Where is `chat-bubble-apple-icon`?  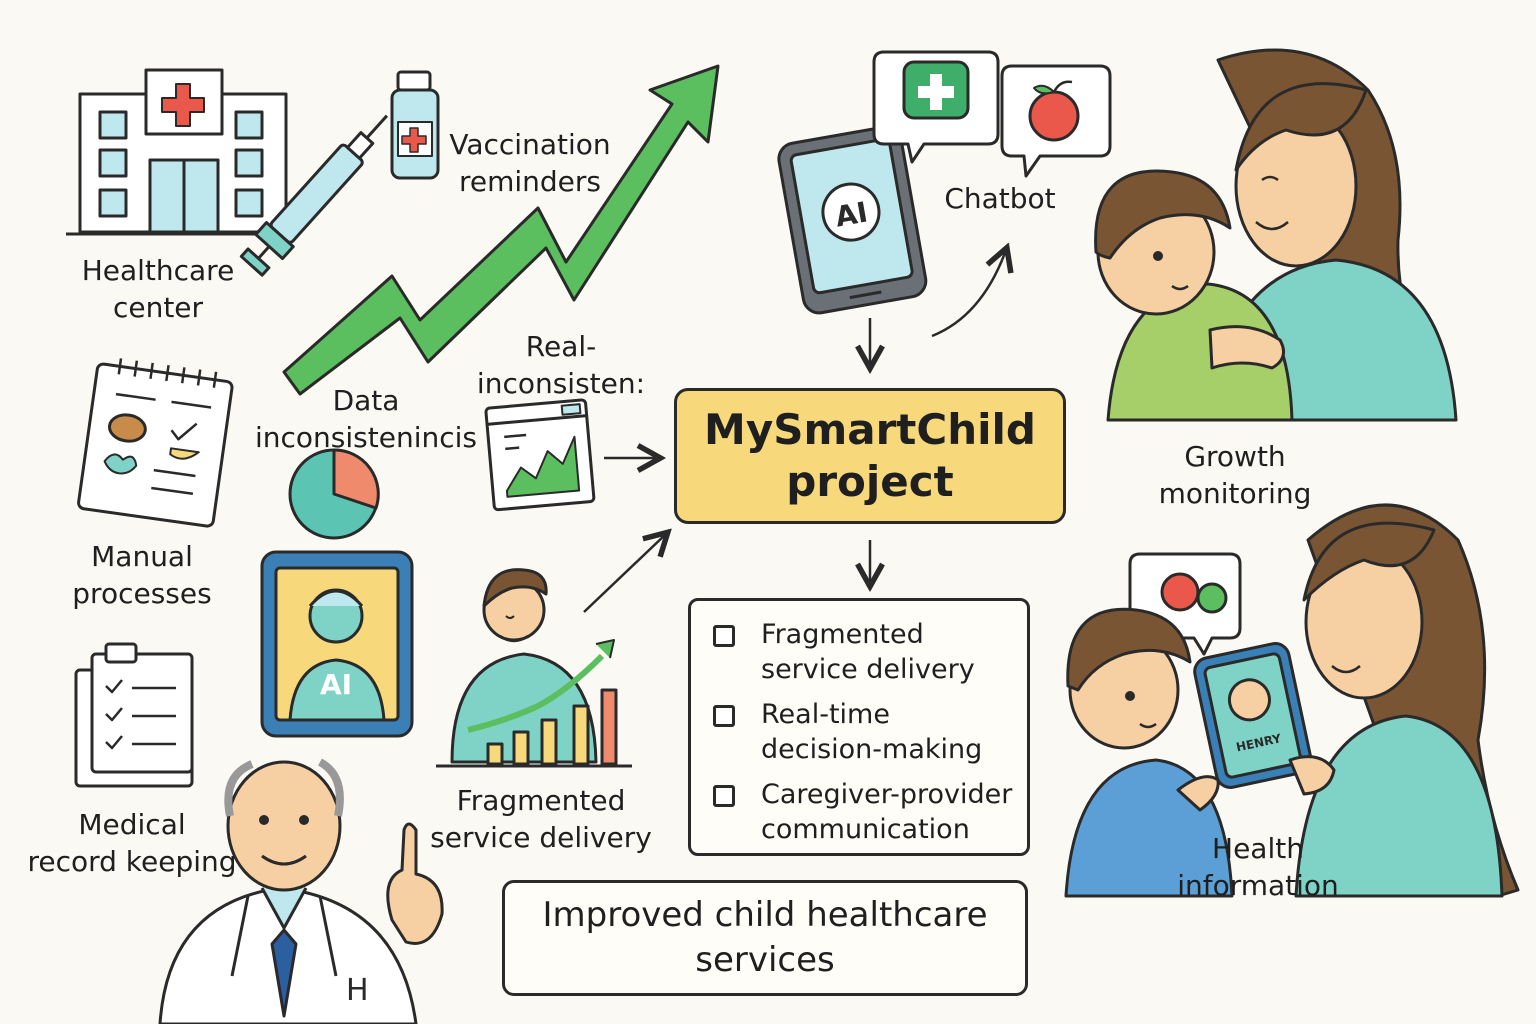
chat-bubble-apple-icon is located at coordinates (1056, 121).